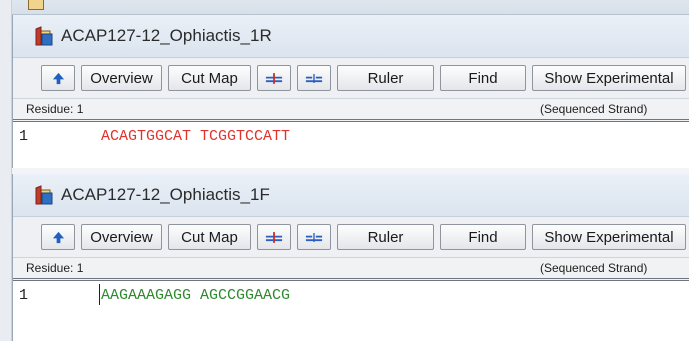 Image resolution: width=689 pixels, height=341 pixels. Describe the element at coordinates (195, 295) in the screenshot. I see `sequence-text: AAGAAAGAGG AGCCGGAACG` at that location.